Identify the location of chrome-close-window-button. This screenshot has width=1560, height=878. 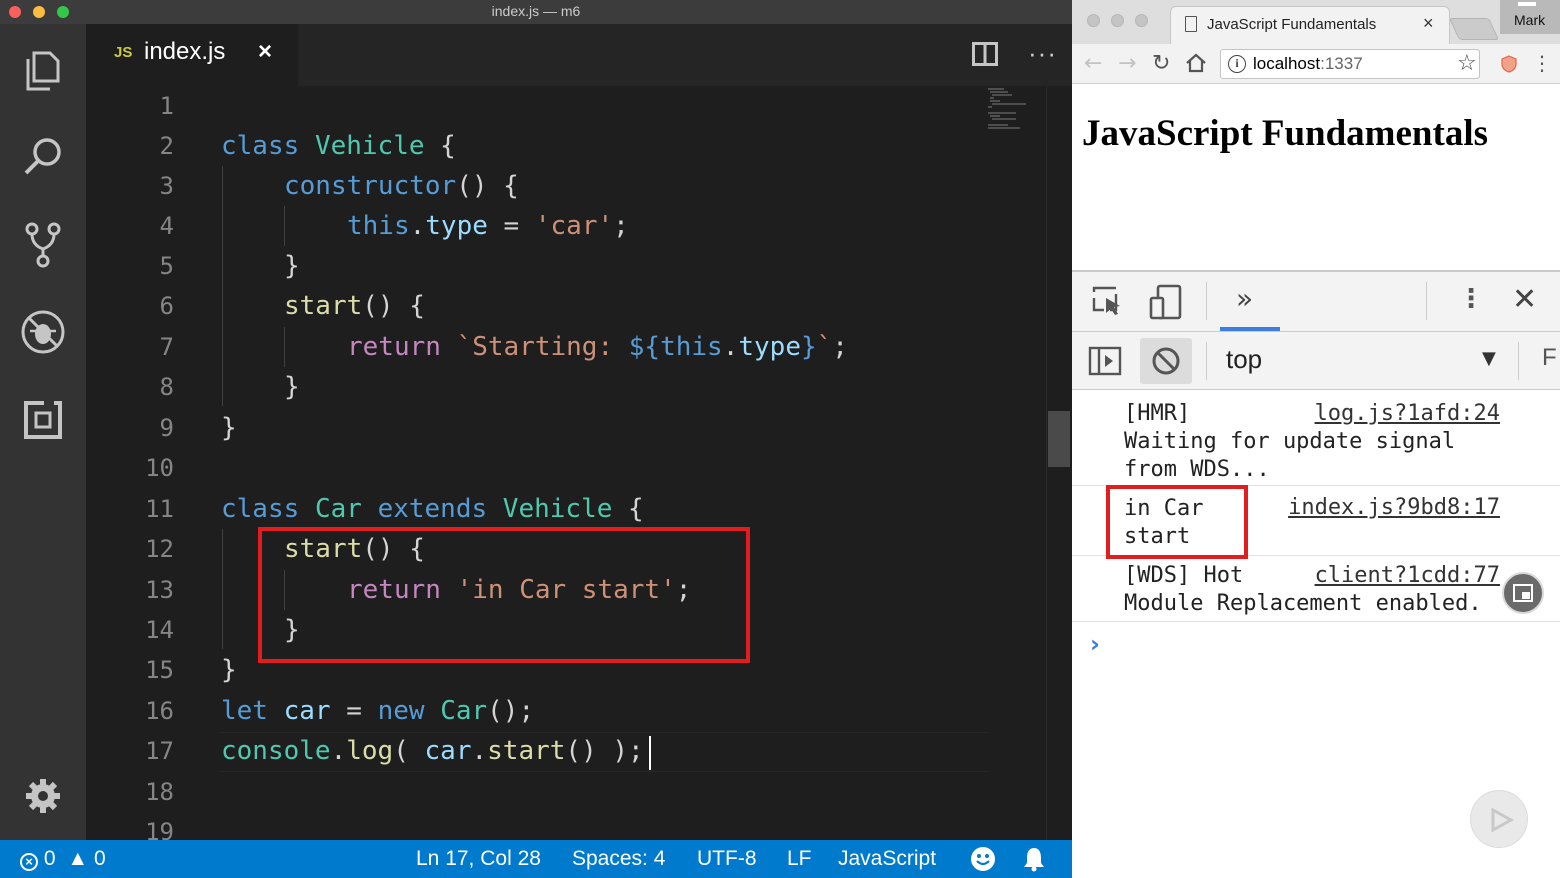
(1093, 20).